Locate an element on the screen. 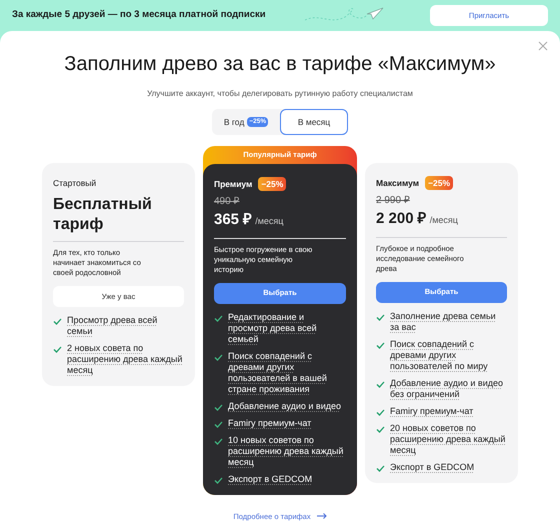  old-price: 2 990 ₽ is located at coordinates (393, 201).